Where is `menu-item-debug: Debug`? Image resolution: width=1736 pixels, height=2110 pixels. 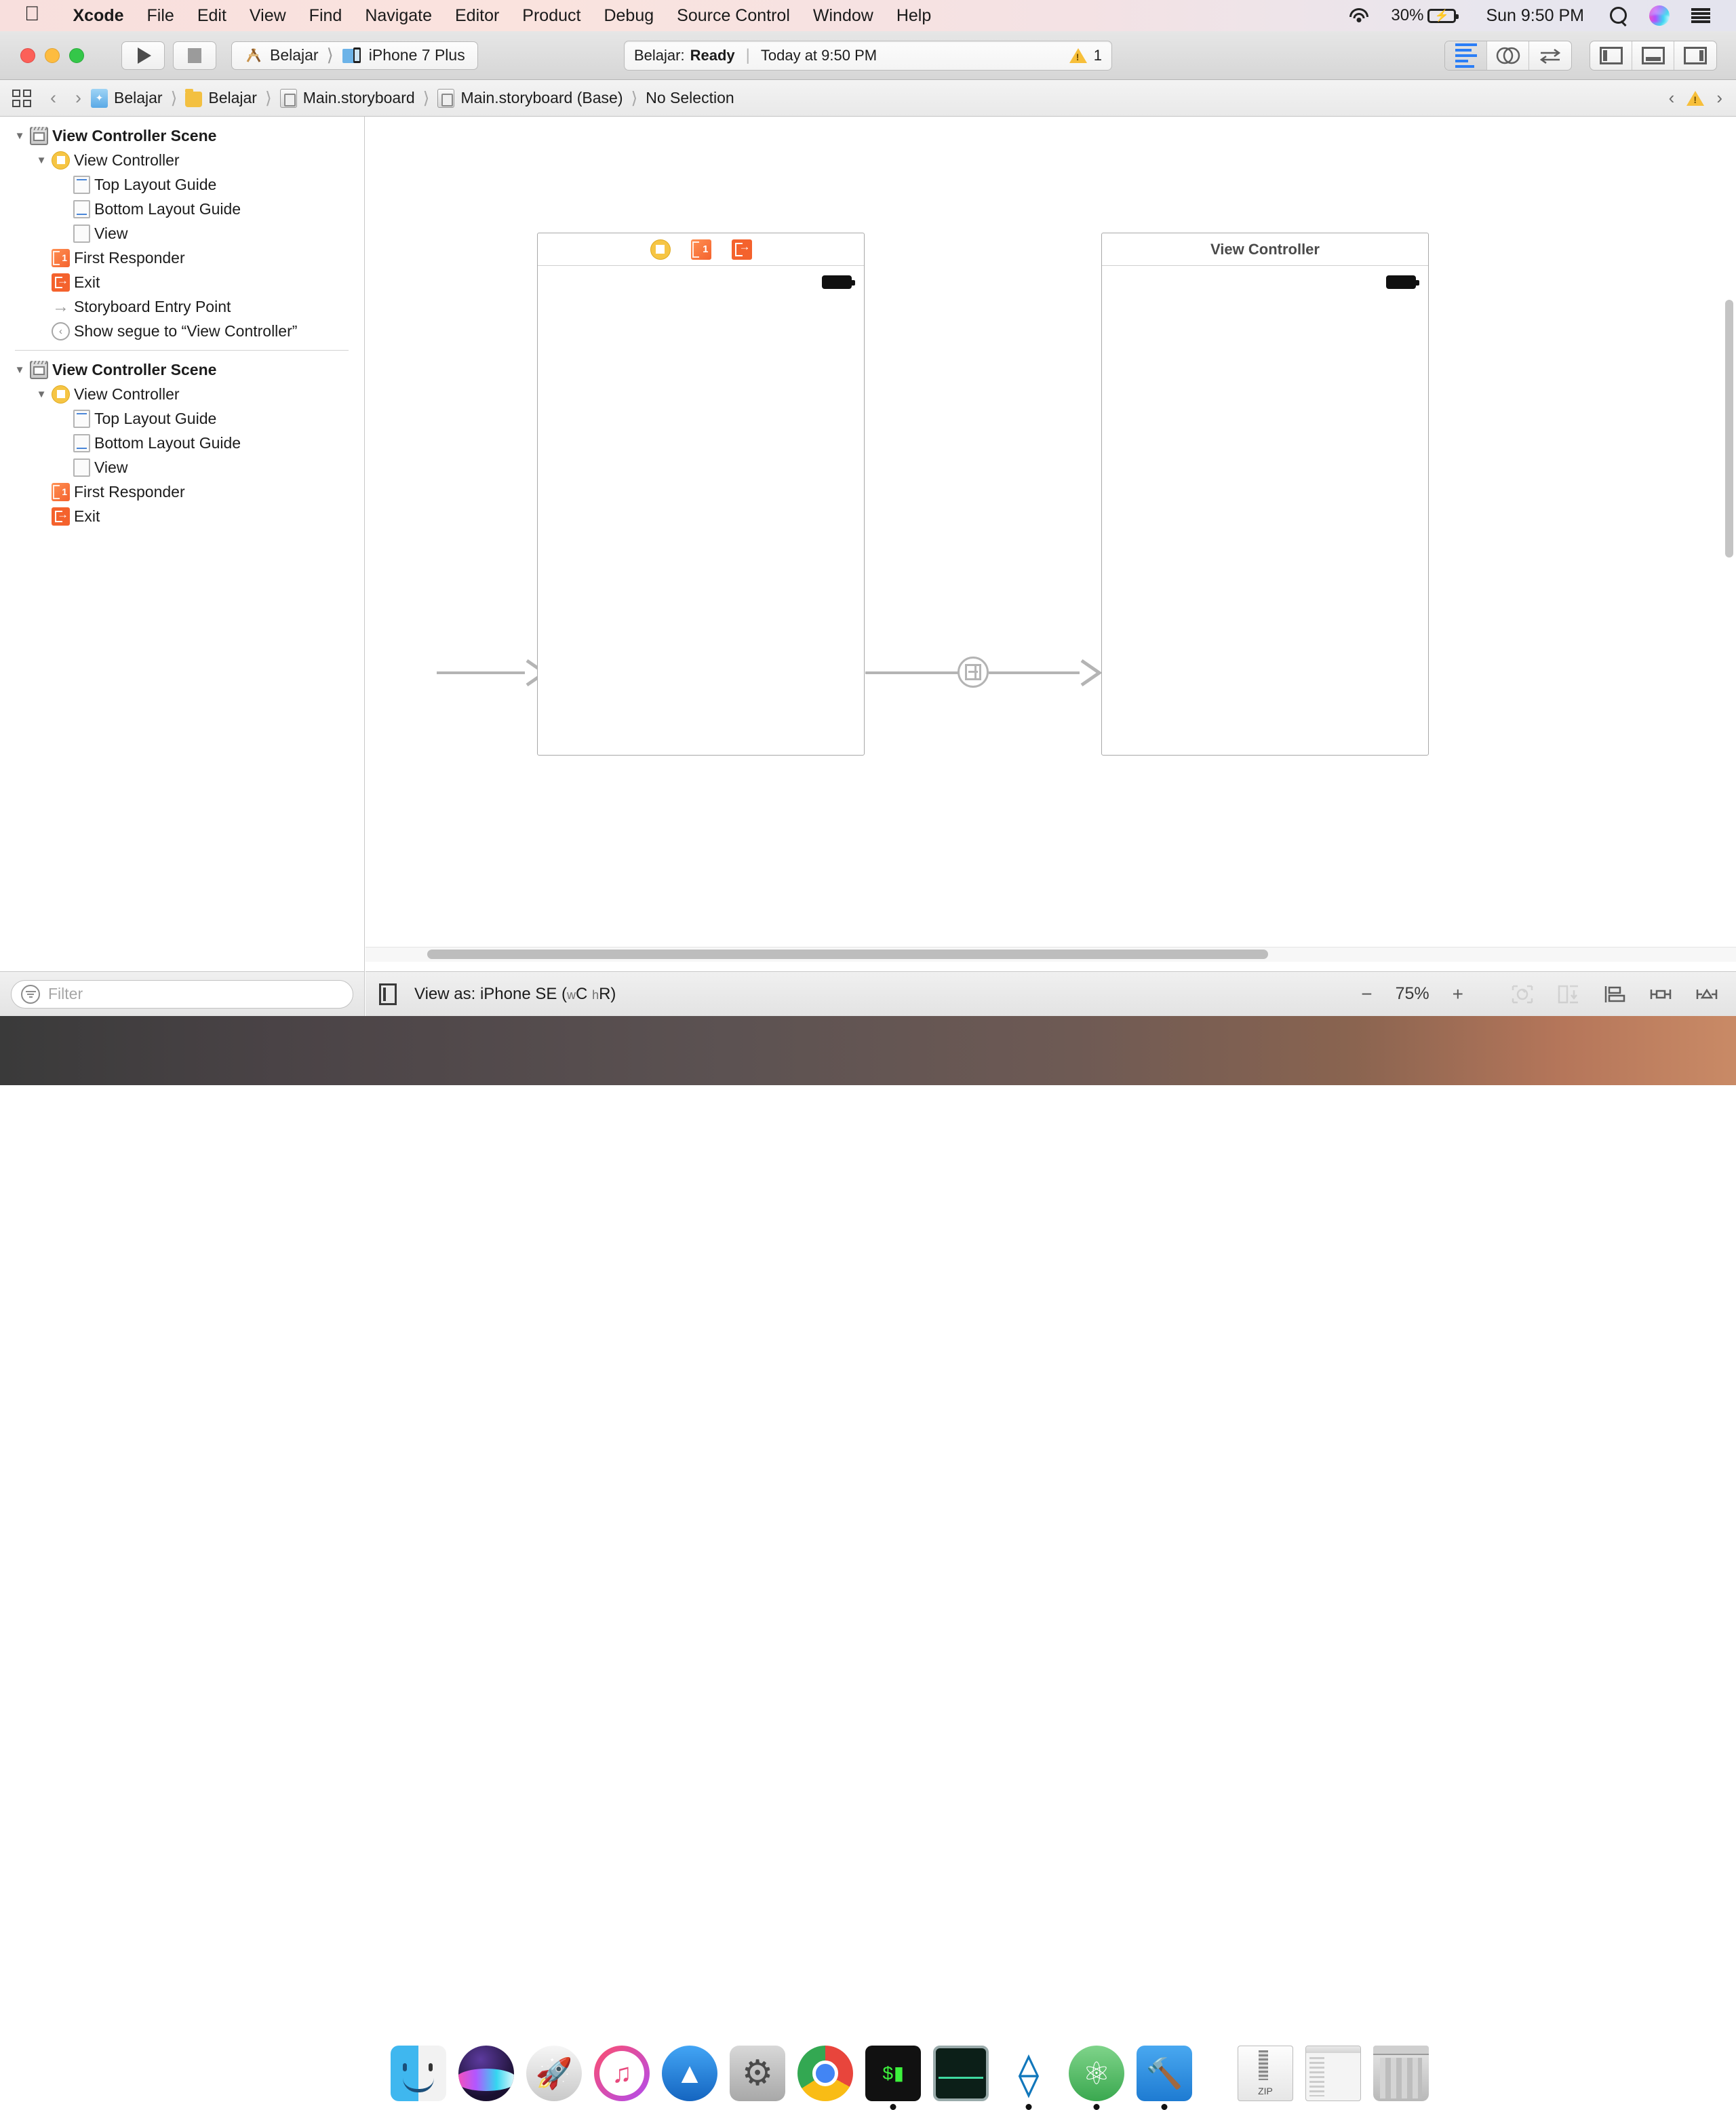
menu-item-debug: Debug is located at coordinates (628, 16).